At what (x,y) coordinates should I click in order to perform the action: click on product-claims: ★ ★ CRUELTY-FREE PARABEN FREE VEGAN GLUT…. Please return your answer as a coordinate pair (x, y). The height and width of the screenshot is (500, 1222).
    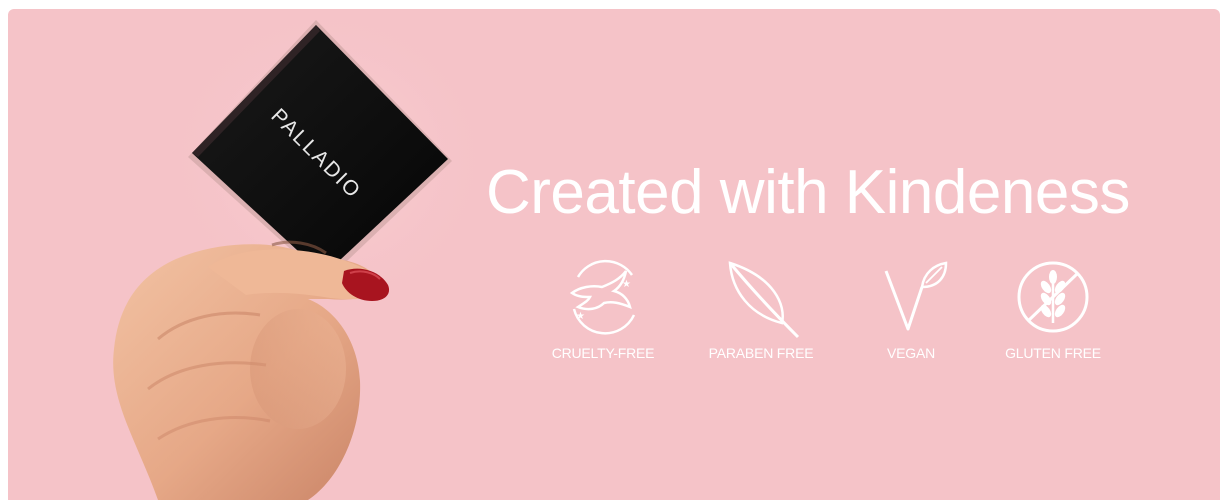
    Looking at the image, I should click on (838, 322).